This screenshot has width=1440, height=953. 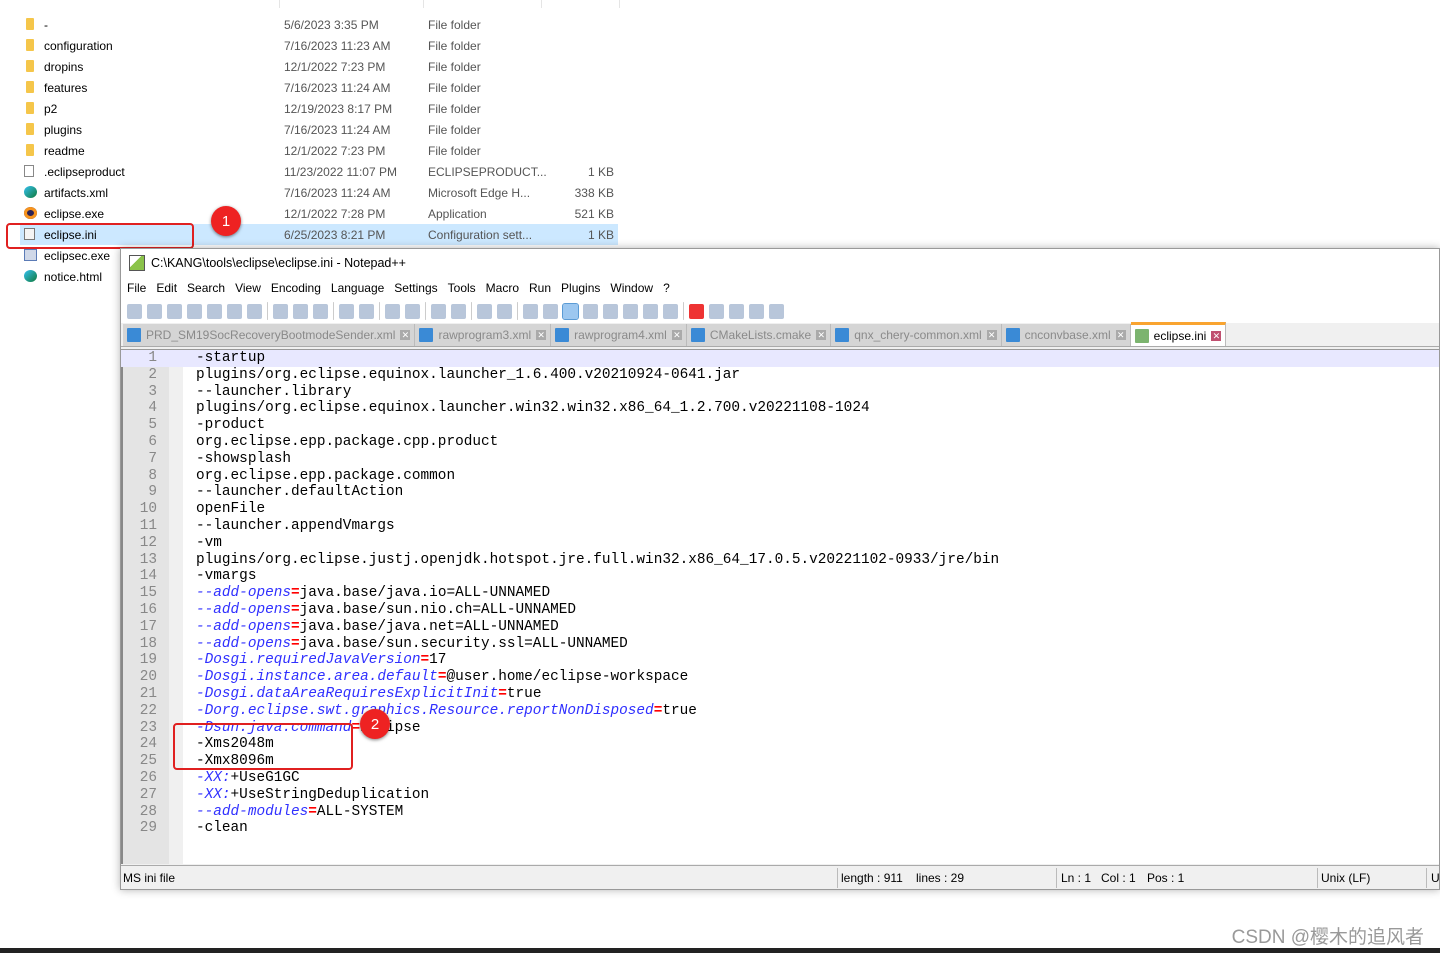 I want to click on func-list-icon, so click(x=630, y=311).